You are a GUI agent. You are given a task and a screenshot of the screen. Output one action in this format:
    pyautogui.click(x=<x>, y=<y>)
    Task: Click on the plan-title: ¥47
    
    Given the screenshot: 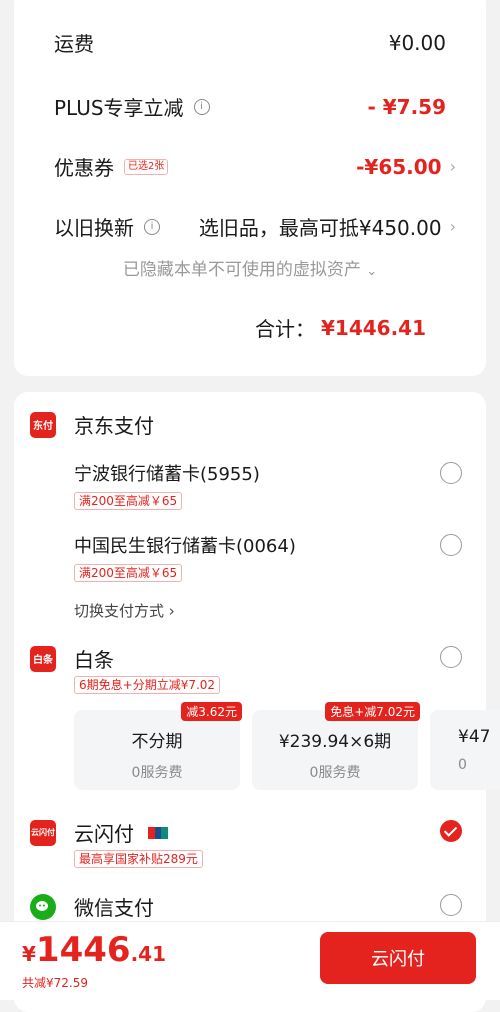 What is the action you would take?
    pyautogui.click(x=474, y=737)
    